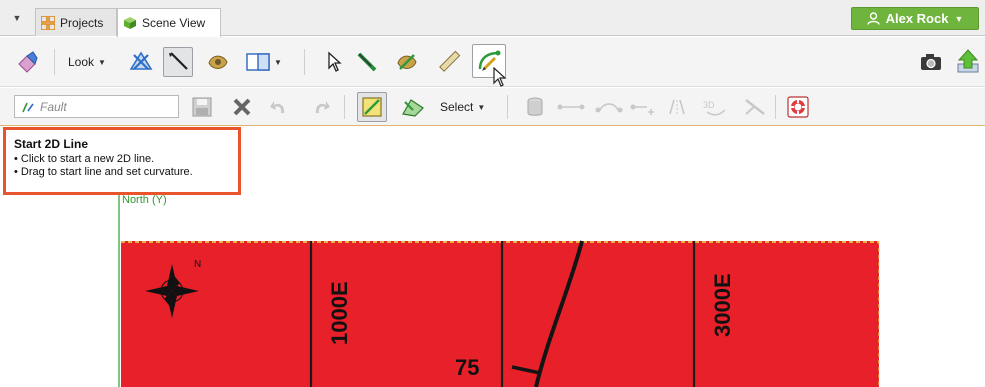 This screenshot has width=985, height=387. What do you see at coordinates (609, 107) in the screenshot?
I see `curved-segment-icon` at bounding box center [609, 107].